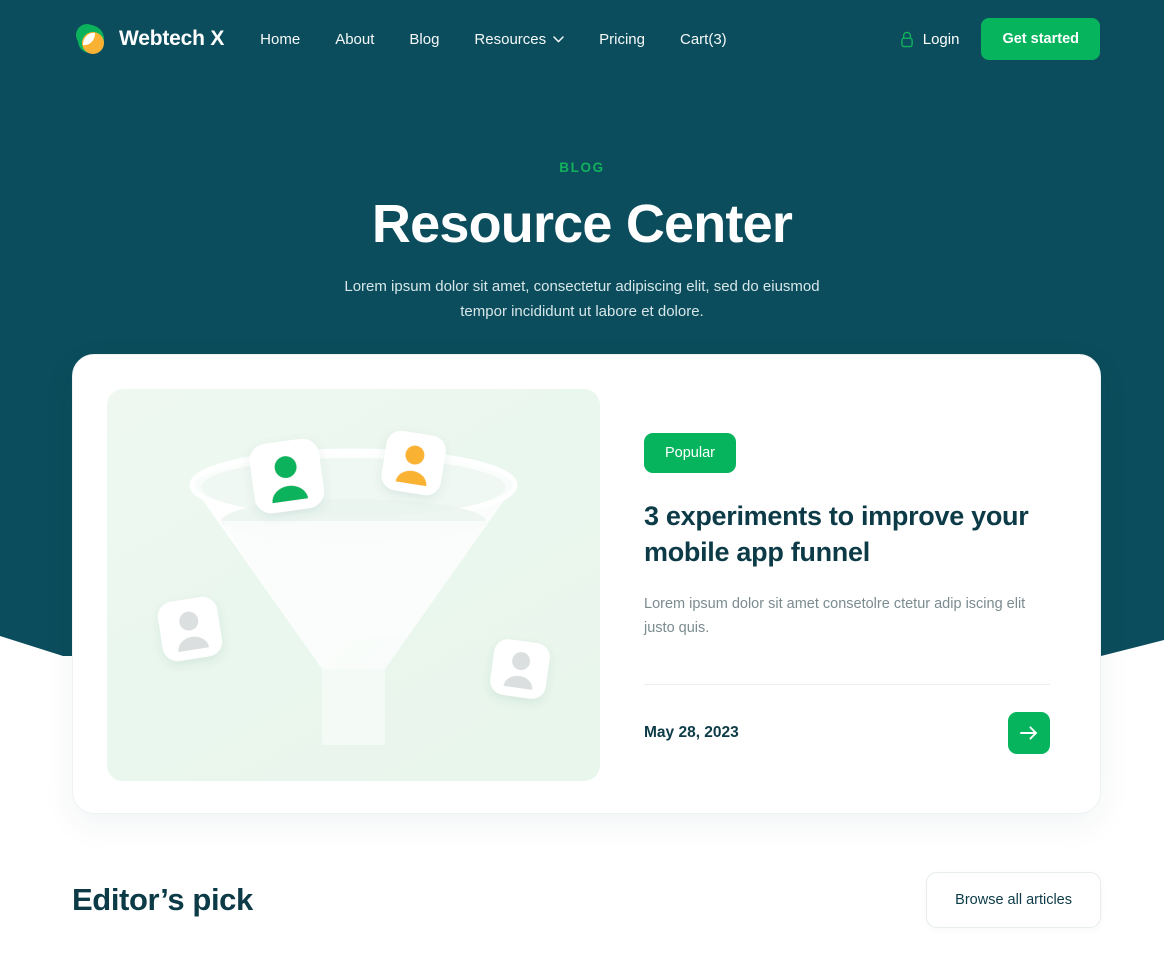  I want to click on brand-logo: Webtech X, so click(148, 39).